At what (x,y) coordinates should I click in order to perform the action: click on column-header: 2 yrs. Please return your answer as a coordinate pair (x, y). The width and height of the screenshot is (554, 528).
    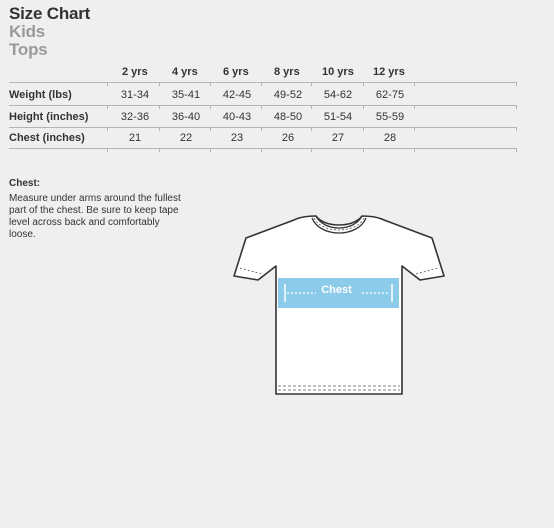
    Looking at the image, I should click on (135, 72).